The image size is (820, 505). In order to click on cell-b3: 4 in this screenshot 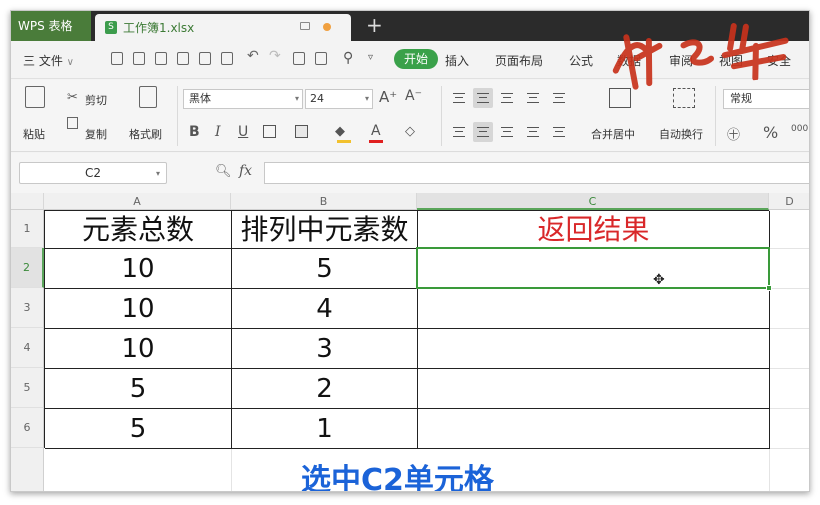, I will do `click(325, 309)`.